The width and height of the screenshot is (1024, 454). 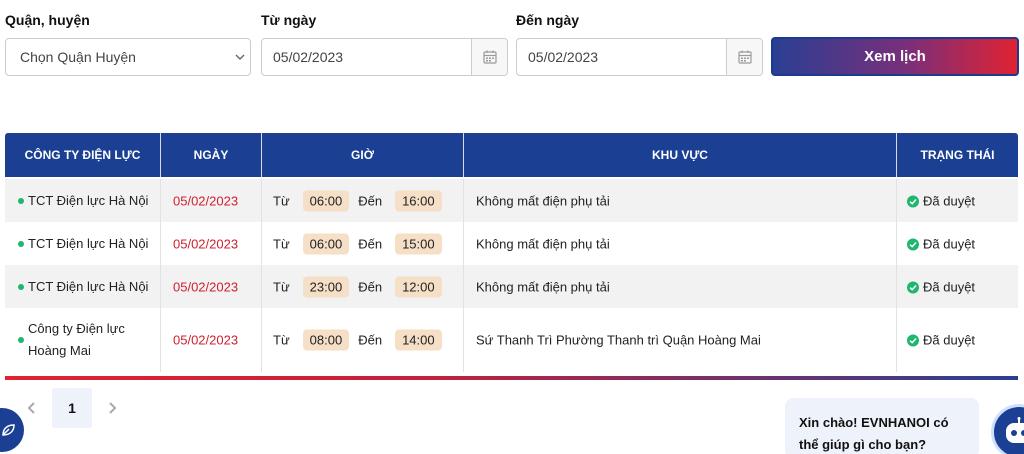 What do you see at coordinates (895, 56) in the screenshot?
I see `view-schedule-button: Xem lịch` at bounding box center [895, 56].